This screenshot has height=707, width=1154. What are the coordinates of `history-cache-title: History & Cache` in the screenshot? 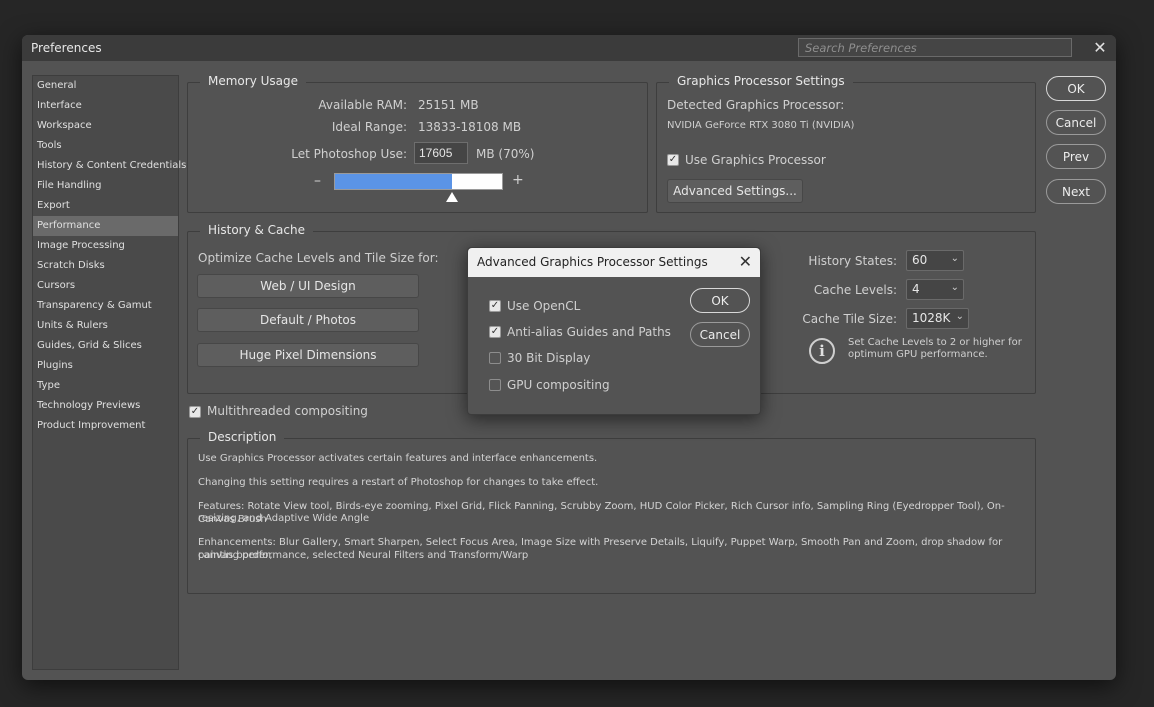 It's located at (256, 230).